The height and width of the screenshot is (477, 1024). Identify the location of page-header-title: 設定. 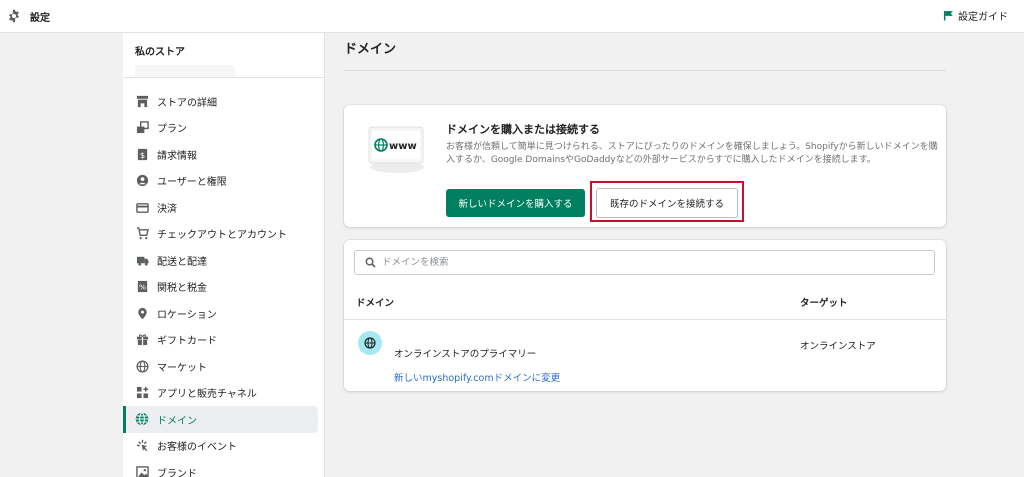
(40, 18).